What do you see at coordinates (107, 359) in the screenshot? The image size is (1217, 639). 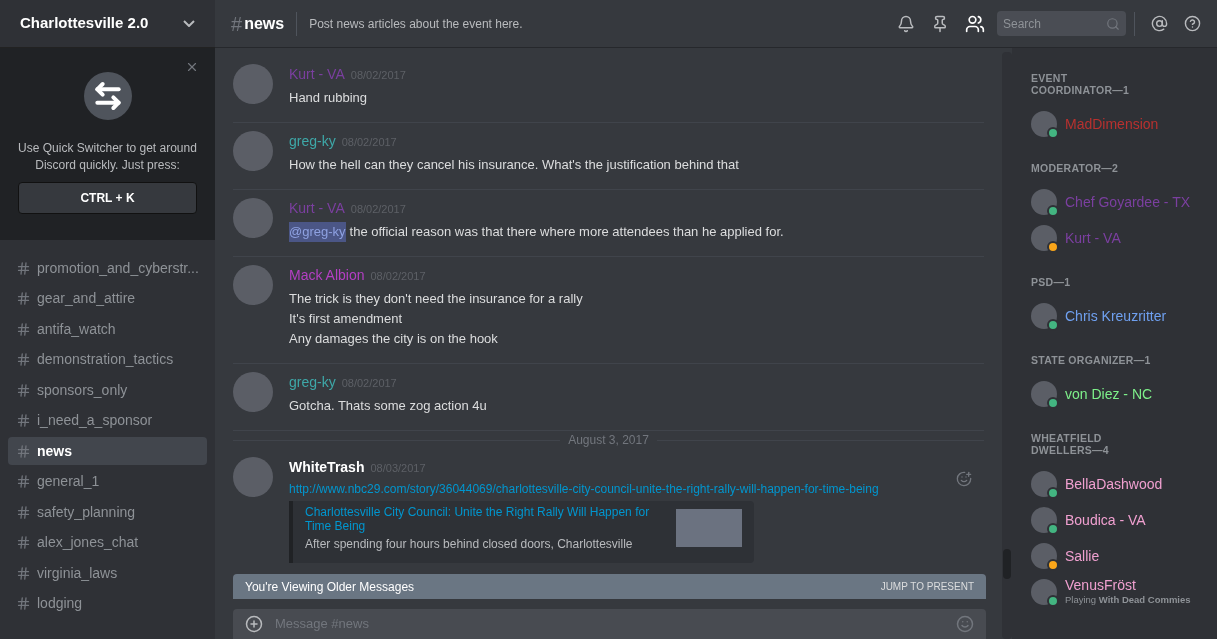 I see `channel-item: demonstration_tactics` at bounding box center [107, 359].